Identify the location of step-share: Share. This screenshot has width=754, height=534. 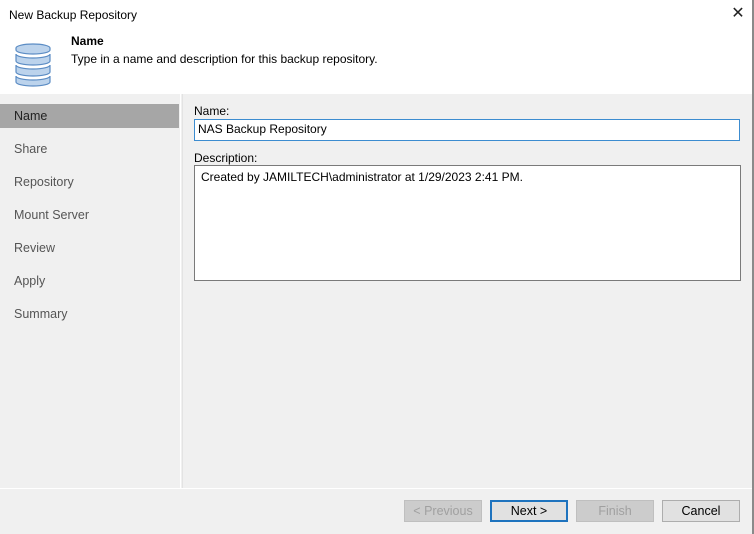
(89, 149).